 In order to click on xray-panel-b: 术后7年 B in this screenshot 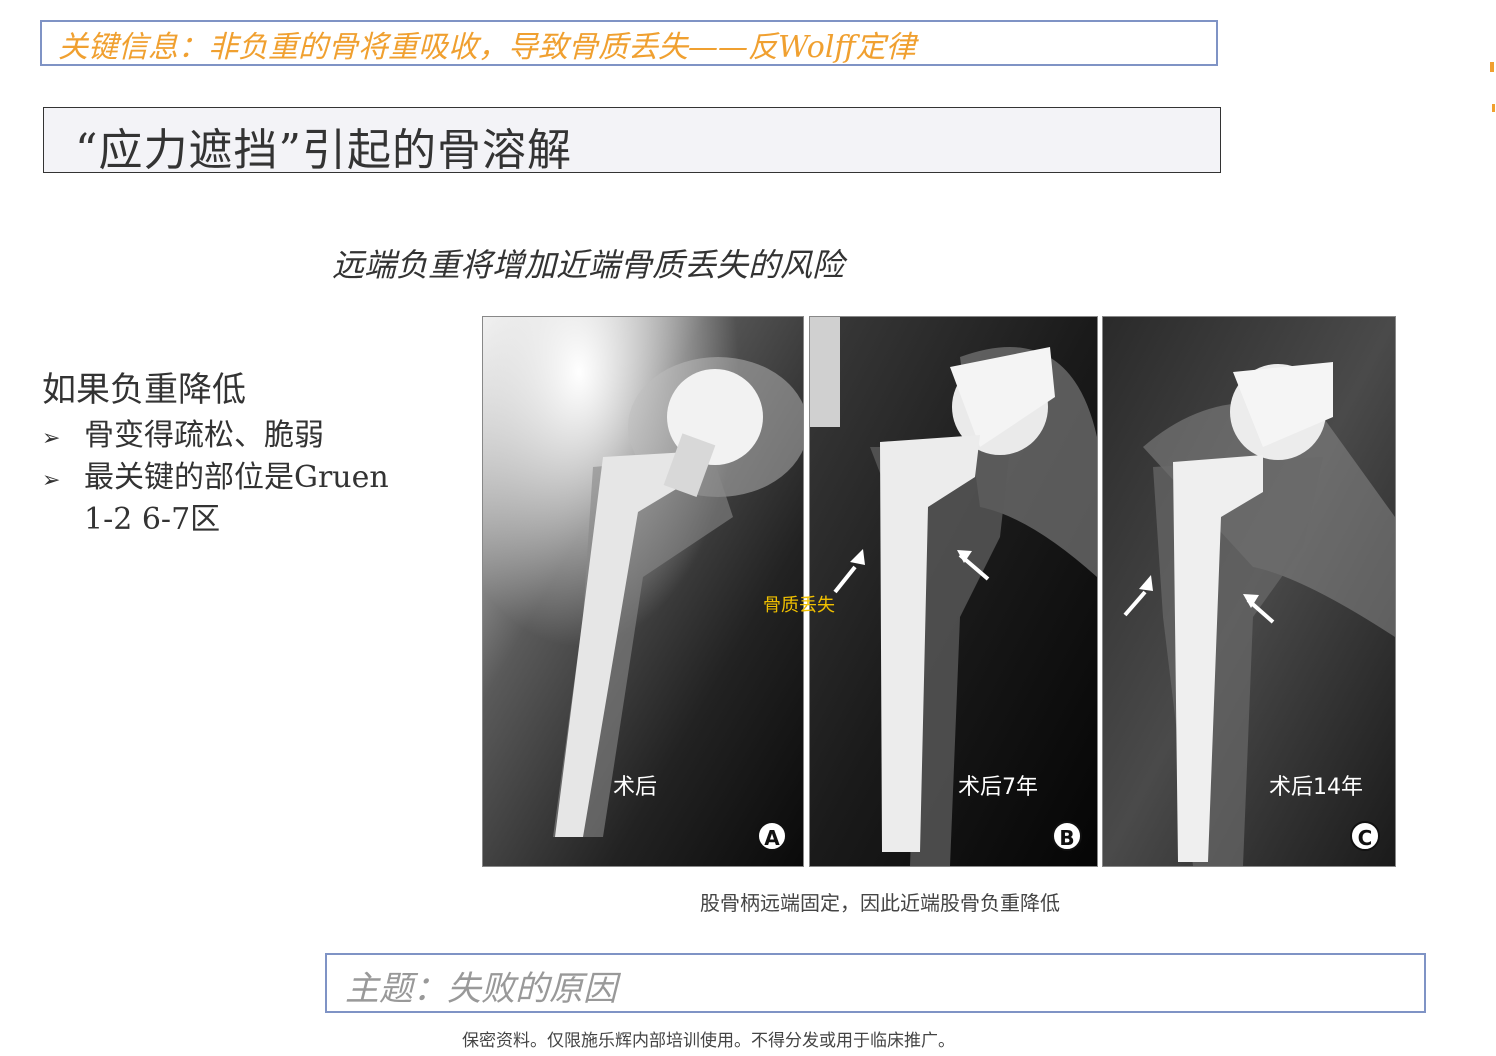, I will do `click(953, 591)`.